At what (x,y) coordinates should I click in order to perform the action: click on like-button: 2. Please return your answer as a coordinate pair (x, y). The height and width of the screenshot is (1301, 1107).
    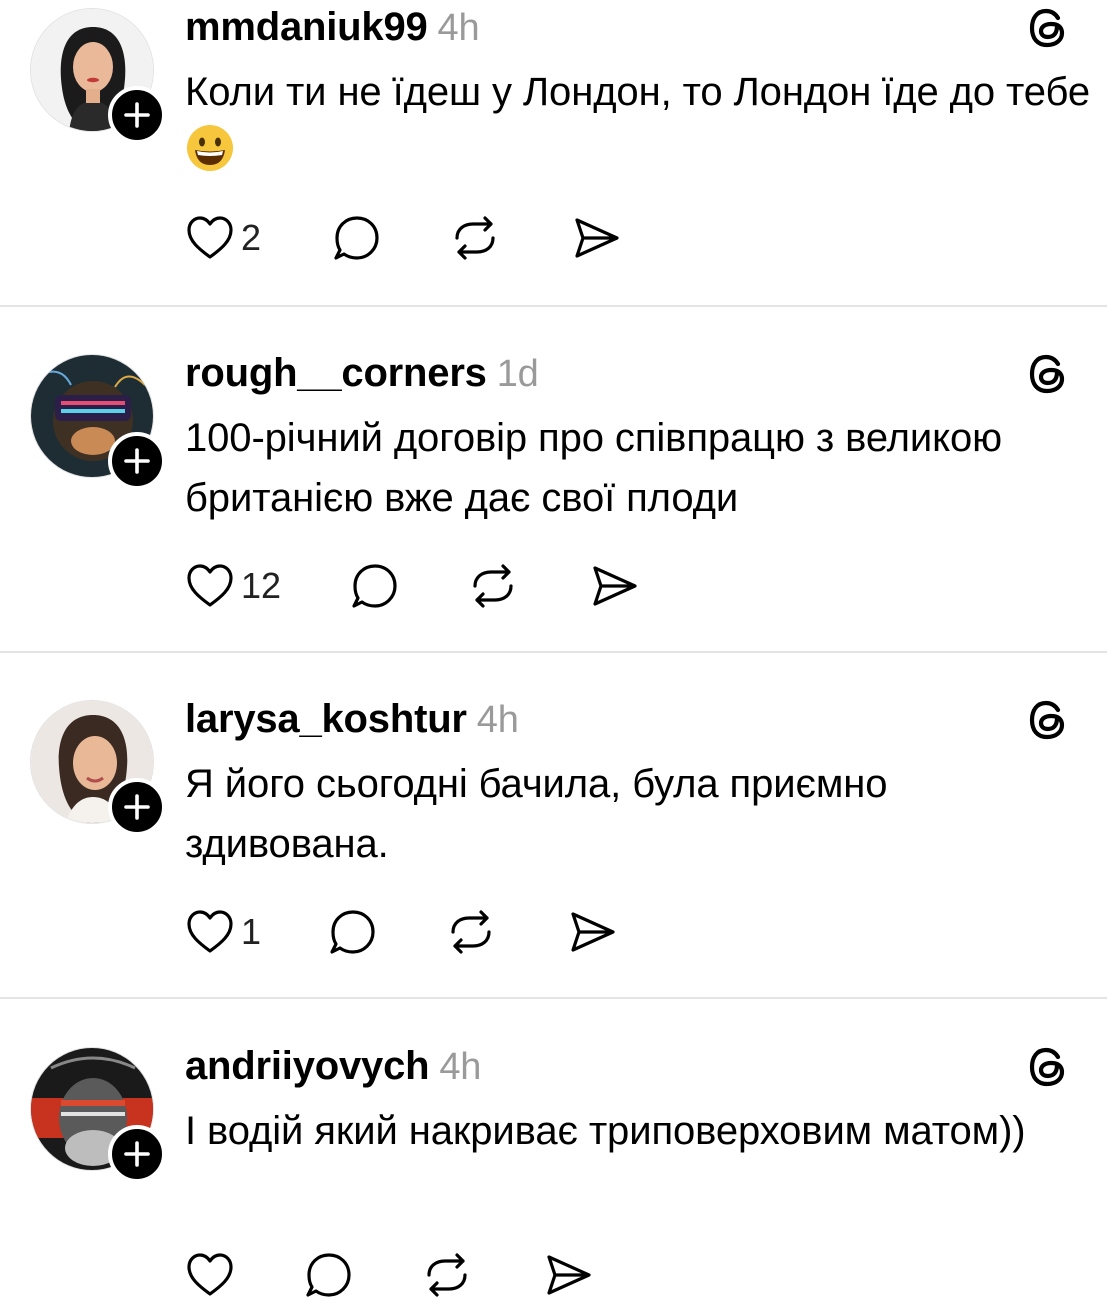
    Looking at the image, I should click on (223, 238).